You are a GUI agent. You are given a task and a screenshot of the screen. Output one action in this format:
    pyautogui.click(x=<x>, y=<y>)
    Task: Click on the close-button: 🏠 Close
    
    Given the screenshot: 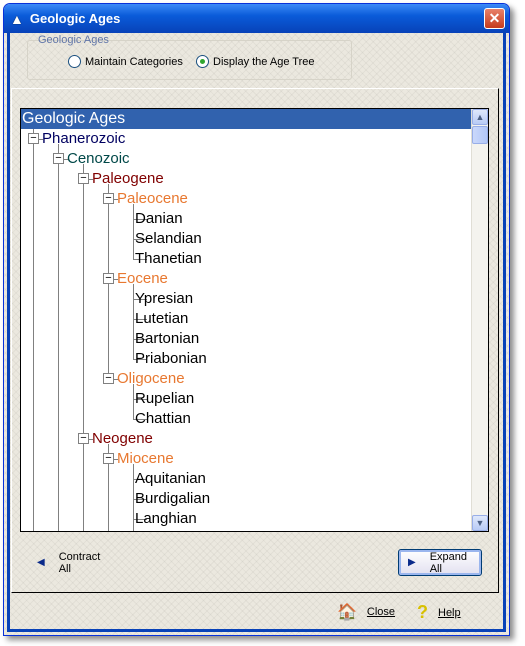 What is the action you would take?
    pyautogui.click(x=366, y=612)
    